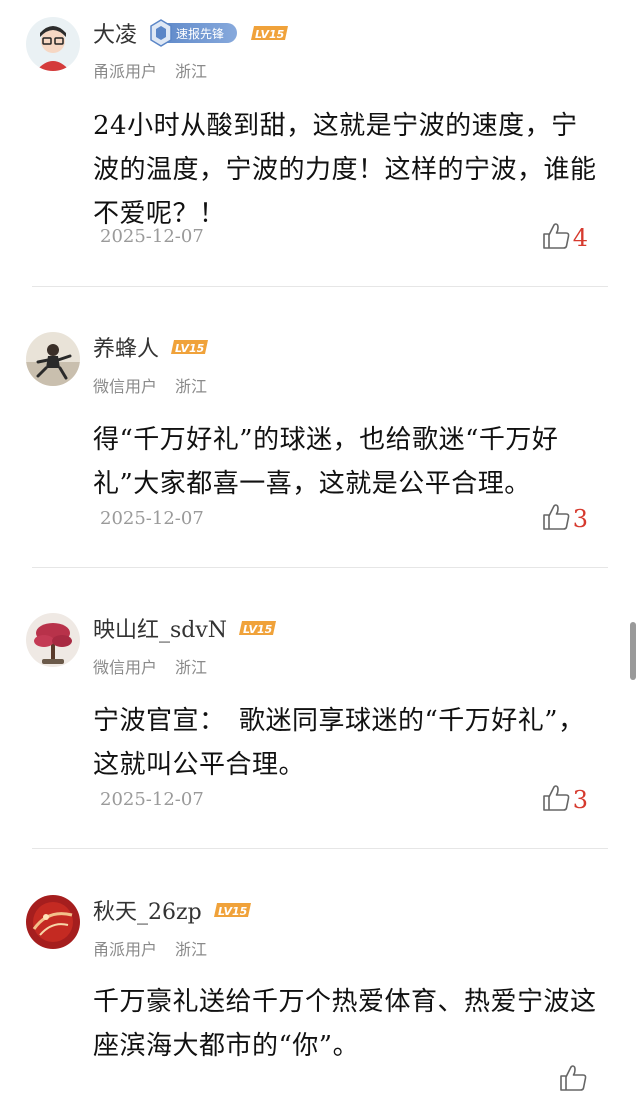 This screenshot has width=640, height=1097. What do you see at coordinates (147, 910) in the screenshot?
I see `username: 秋天_26zp` at bounding box center [147, 910].